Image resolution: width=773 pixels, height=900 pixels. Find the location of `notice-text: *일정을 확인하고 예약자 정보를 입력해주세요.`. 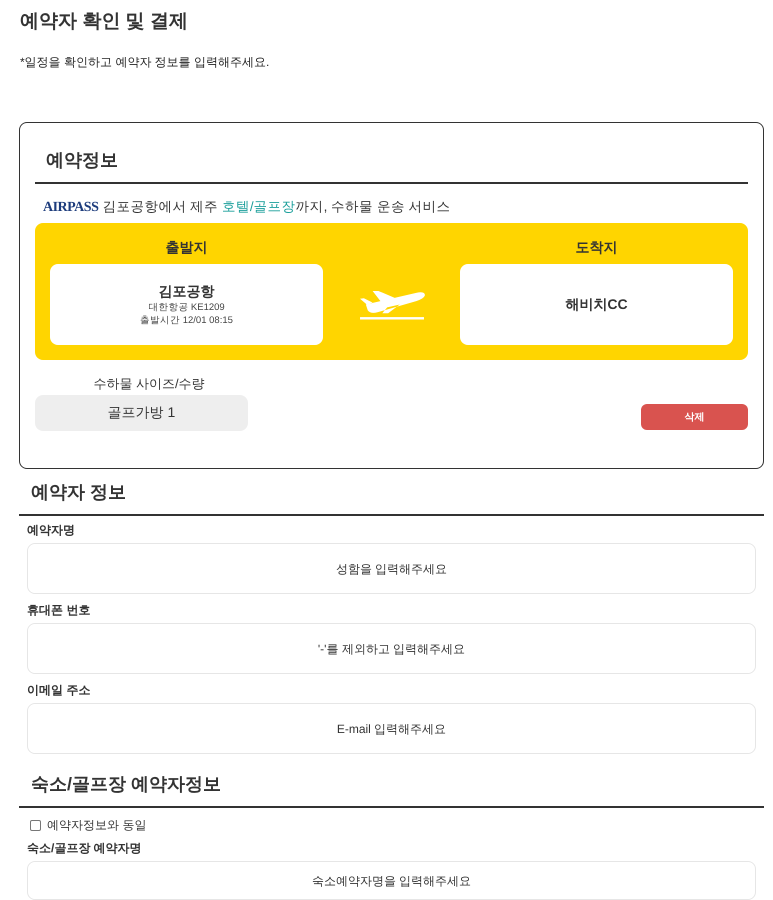

notice-text: *일정을 확인하고 예약자 정보를 입력해주세요. is located at coordinates (145, 62).